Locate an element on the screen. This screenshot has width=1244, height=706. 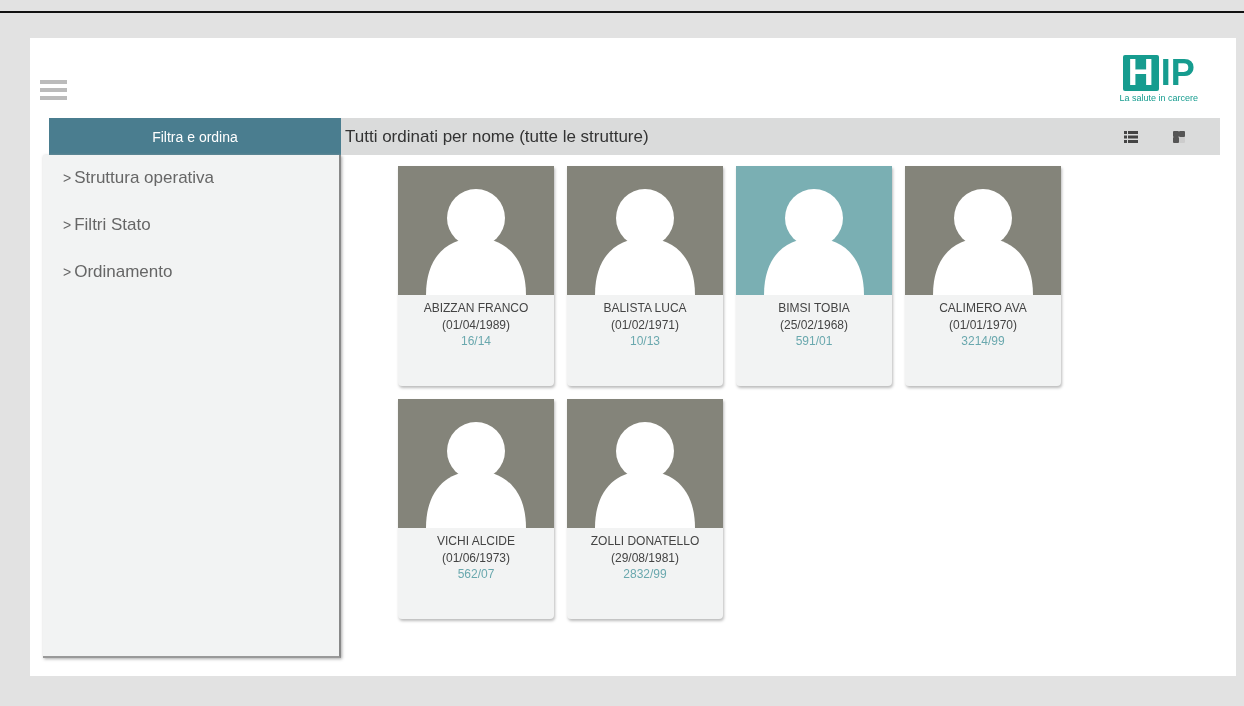
patient-card: BIMSI TOBIA (25/02/1968) 591/01 is located at coordinates (814, 276).